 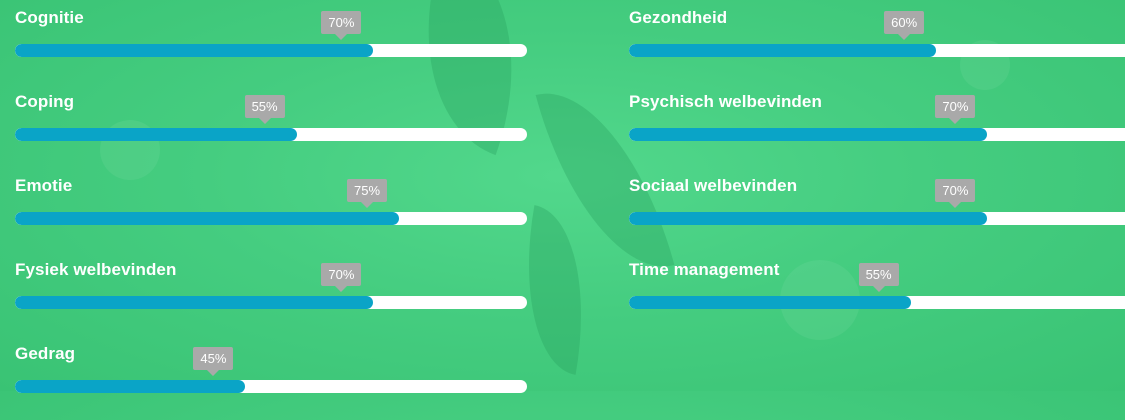 What do you see at coordinates (713, 185) in the screenshot?
I see `skill-label: Sociaal welbevinden` at bounding box center [713, 185].